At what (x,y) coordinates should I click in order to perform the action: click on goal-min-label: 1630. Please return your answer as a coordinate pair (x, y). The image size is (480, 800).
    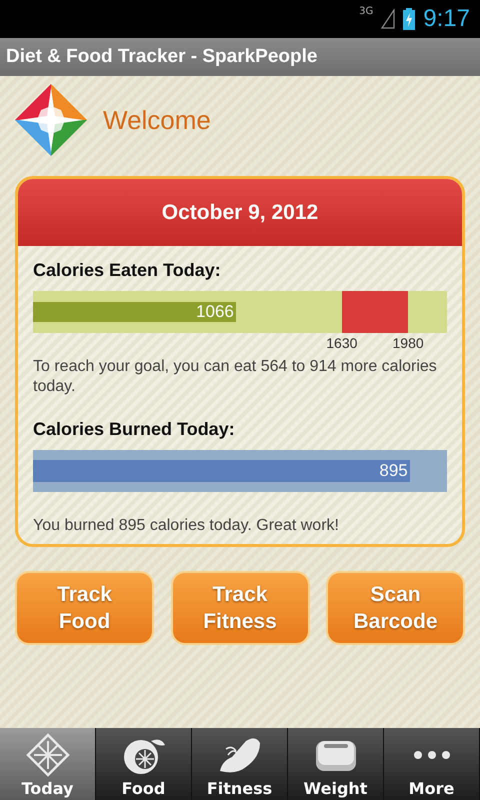
    Looking at the image, I should click on (342, 343).